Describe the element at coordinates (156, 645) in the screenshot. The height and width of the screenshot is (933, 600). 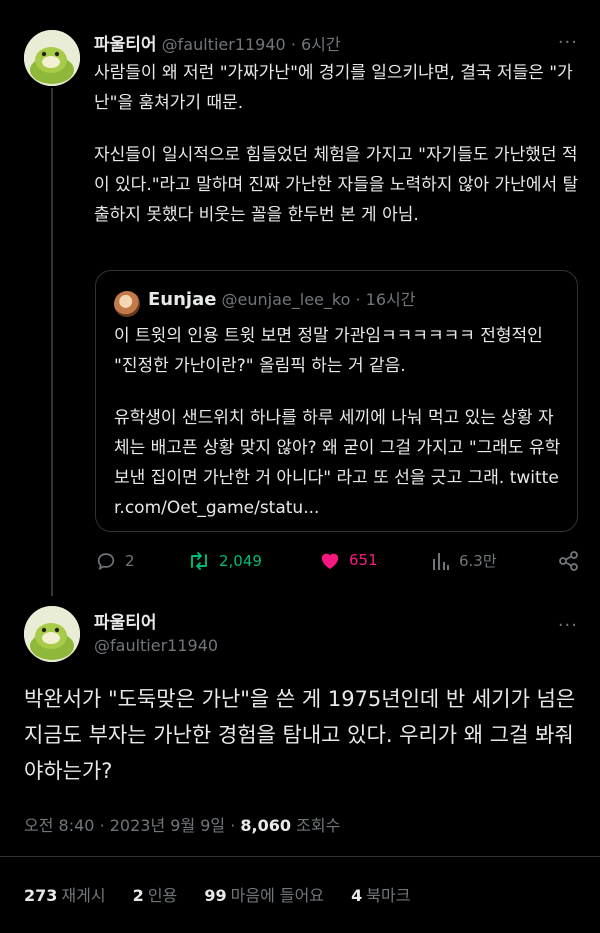
I see `reply-author-handle: @faultier11940` at that location.